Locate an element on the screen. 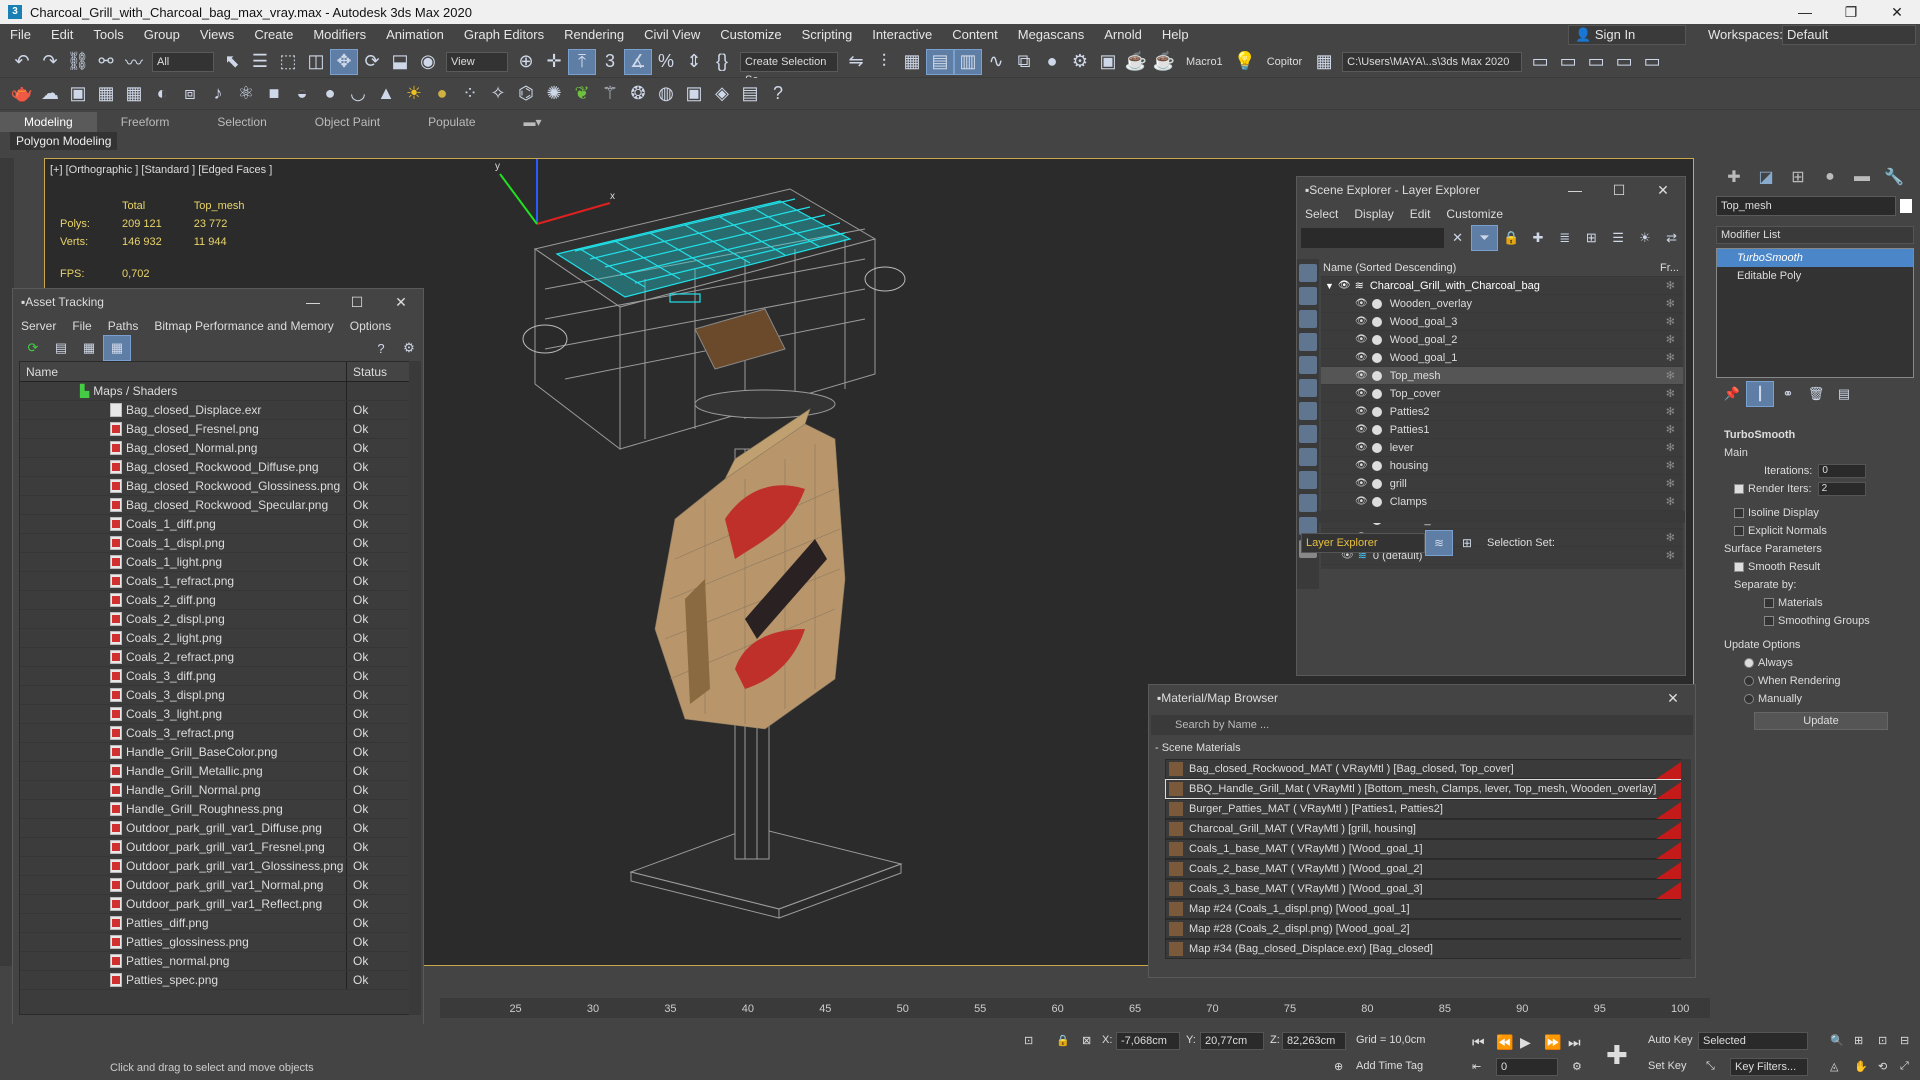  viewport-layout-icon: ▭ is located at coordinates (1540, 62).